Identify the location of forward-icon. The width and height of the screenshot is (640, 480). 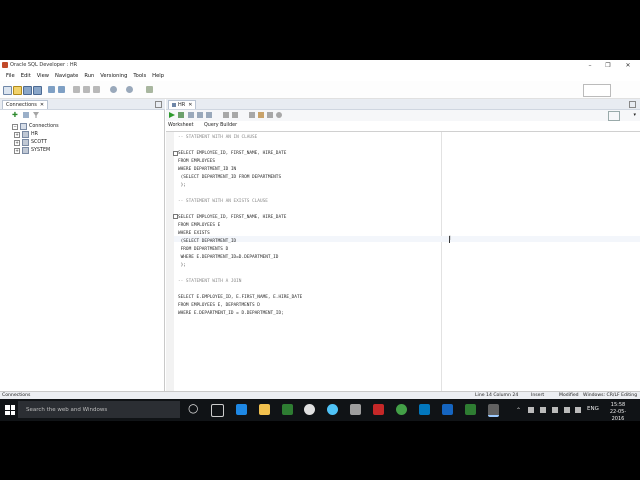
(129, 89).